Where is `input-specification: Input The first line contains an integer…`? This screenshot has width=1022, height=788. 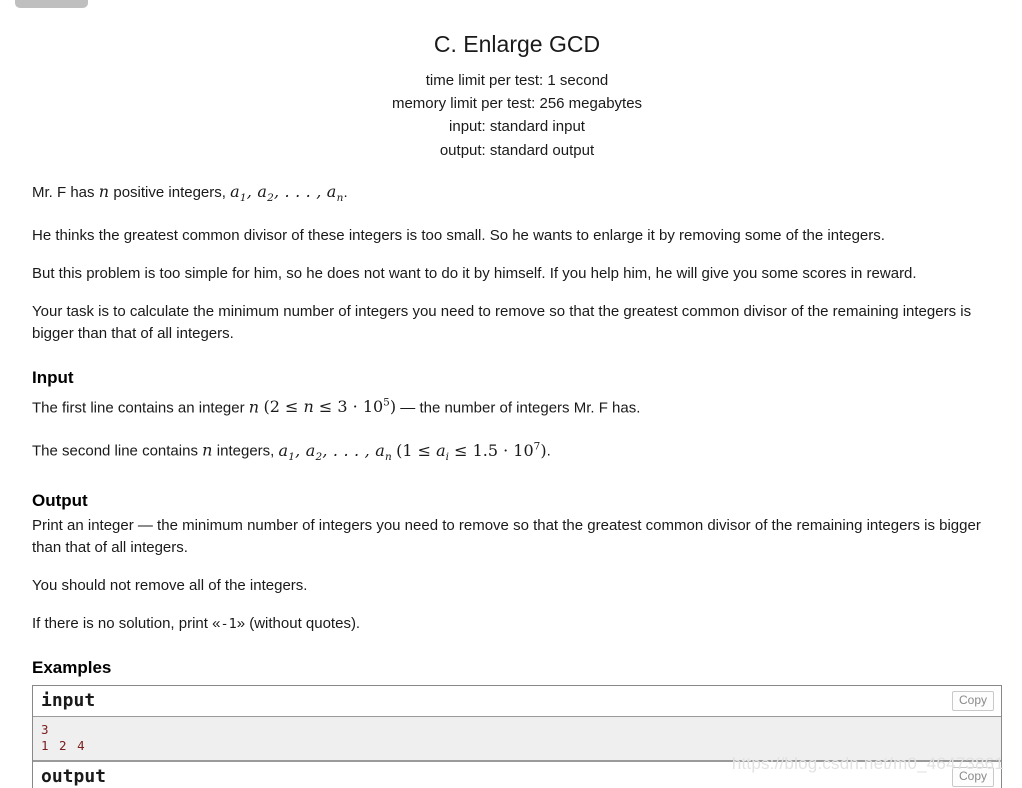
input-specification: Input The first line contains an integer… is located at coordinates (517, 417).